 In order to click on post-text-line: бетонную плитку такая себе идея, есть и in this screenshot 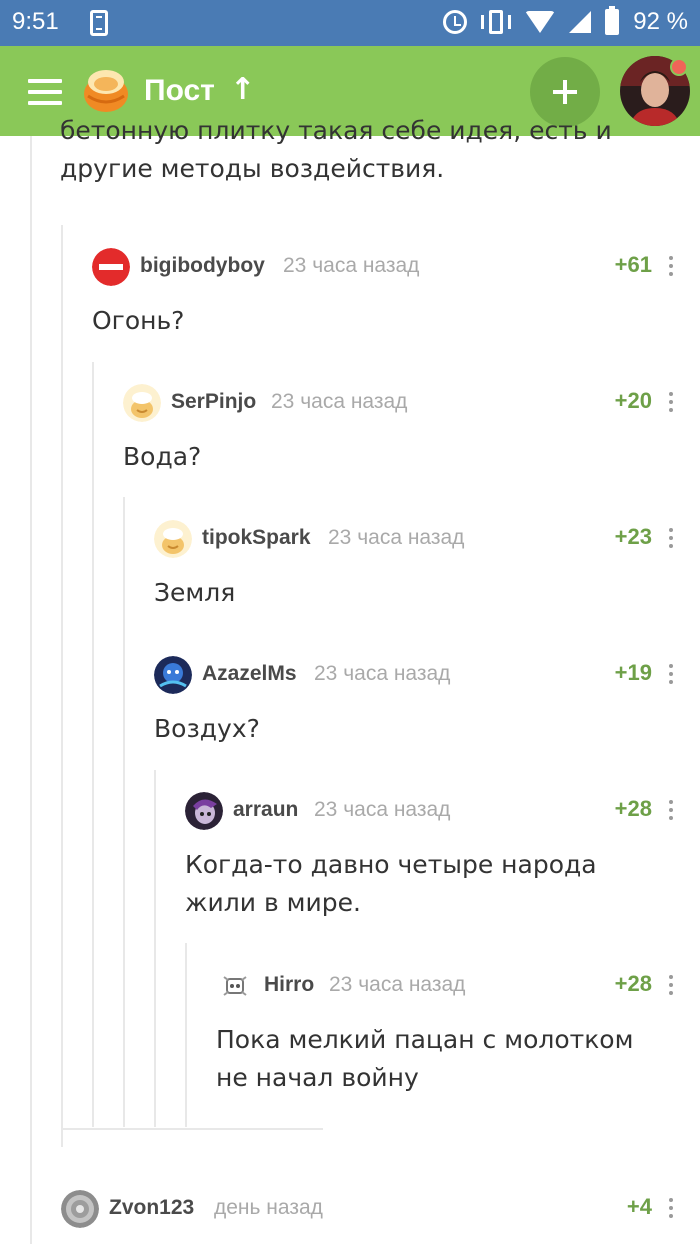, I will do `click(336, 130)`.